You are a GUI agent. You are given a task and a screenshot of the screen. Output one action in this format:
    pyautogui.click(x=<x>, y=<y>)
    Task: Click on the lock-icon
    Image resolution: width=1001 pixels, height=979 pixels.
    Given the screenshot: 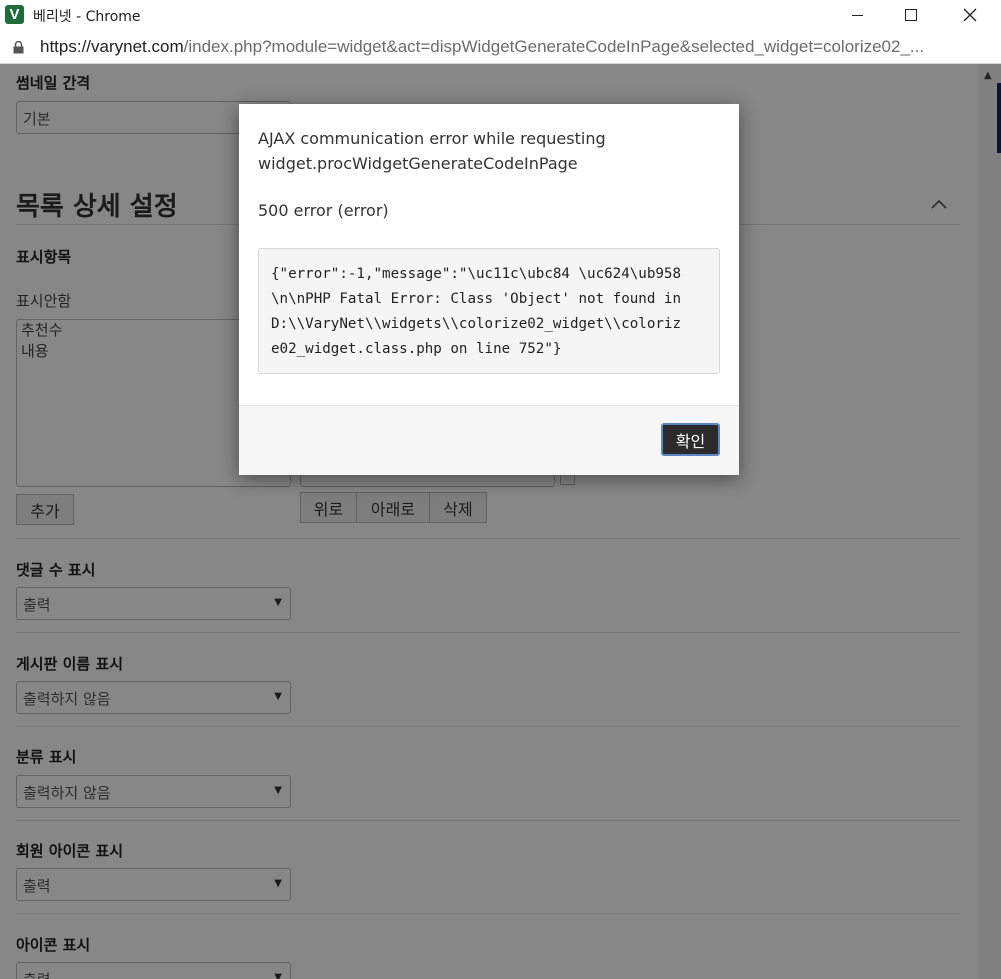 What is the action you would take?
    pyautogui.click(x=18, y=47)
    